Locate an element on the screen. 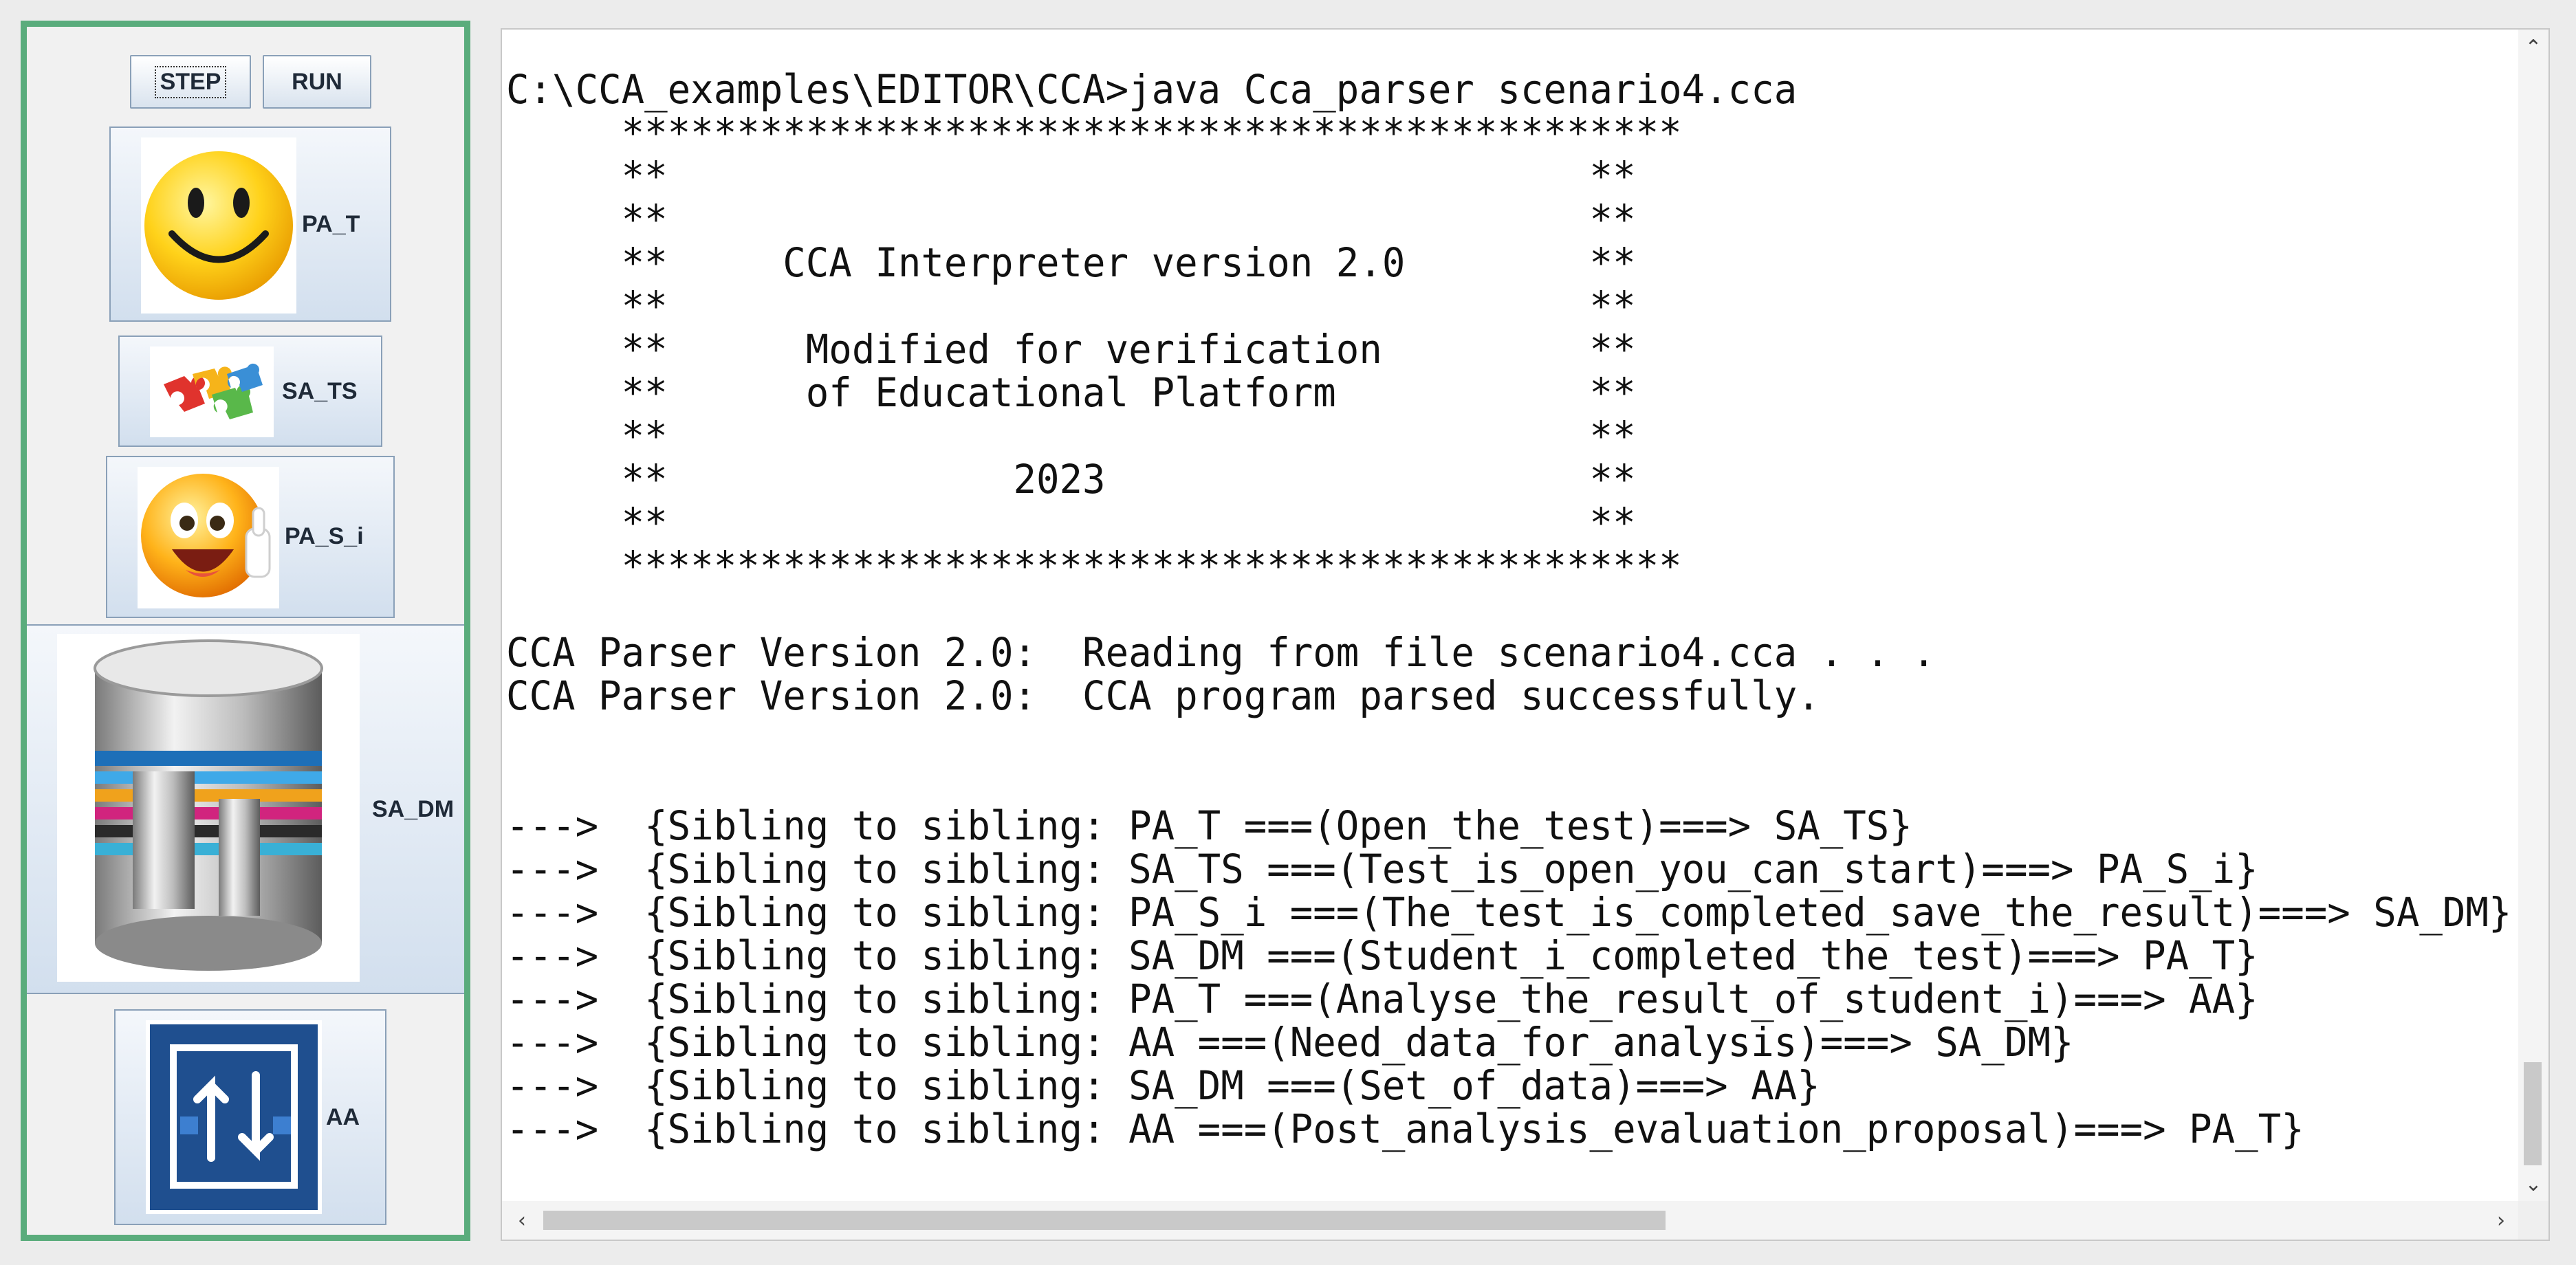  step-button: STEP is located at coordinates (190, 82).